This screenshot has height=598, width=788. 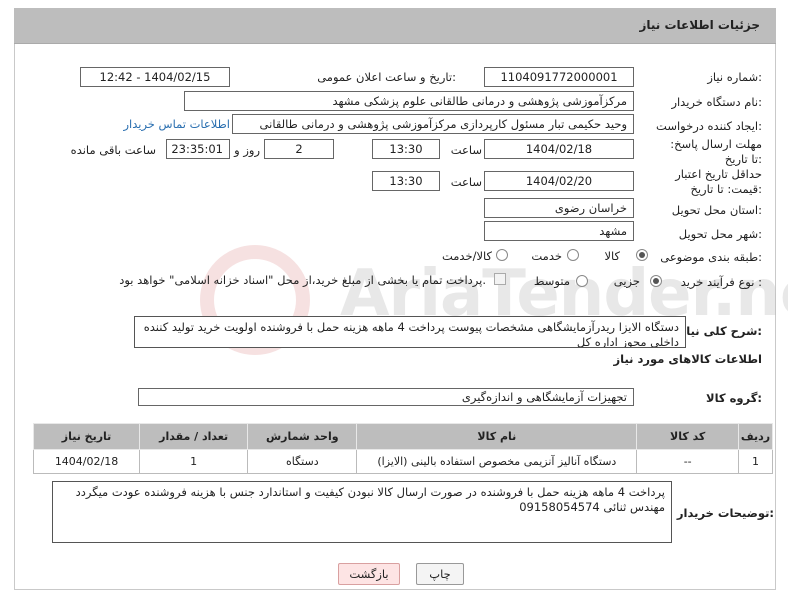 I want to click on cell-qty: 1, so click(x=194, y=461).